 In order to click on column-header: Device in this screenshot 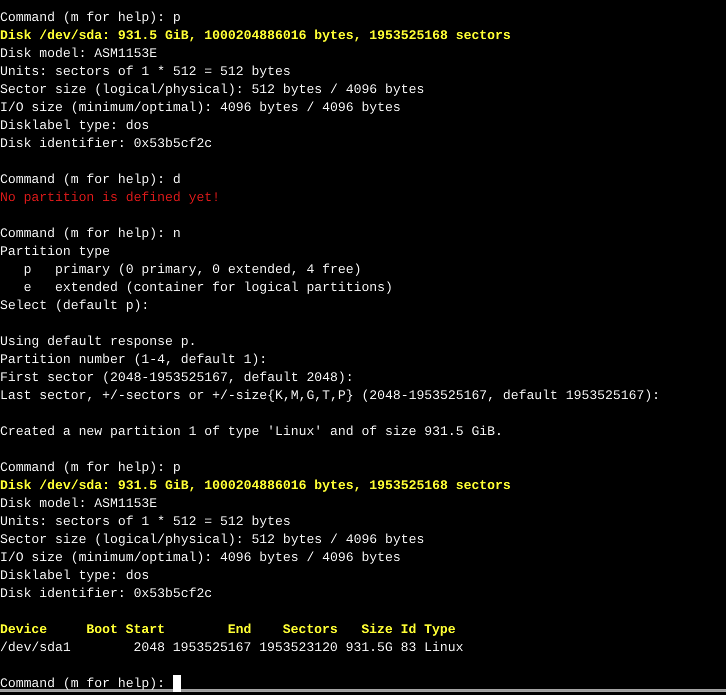, I will do `click(24, 630)`.